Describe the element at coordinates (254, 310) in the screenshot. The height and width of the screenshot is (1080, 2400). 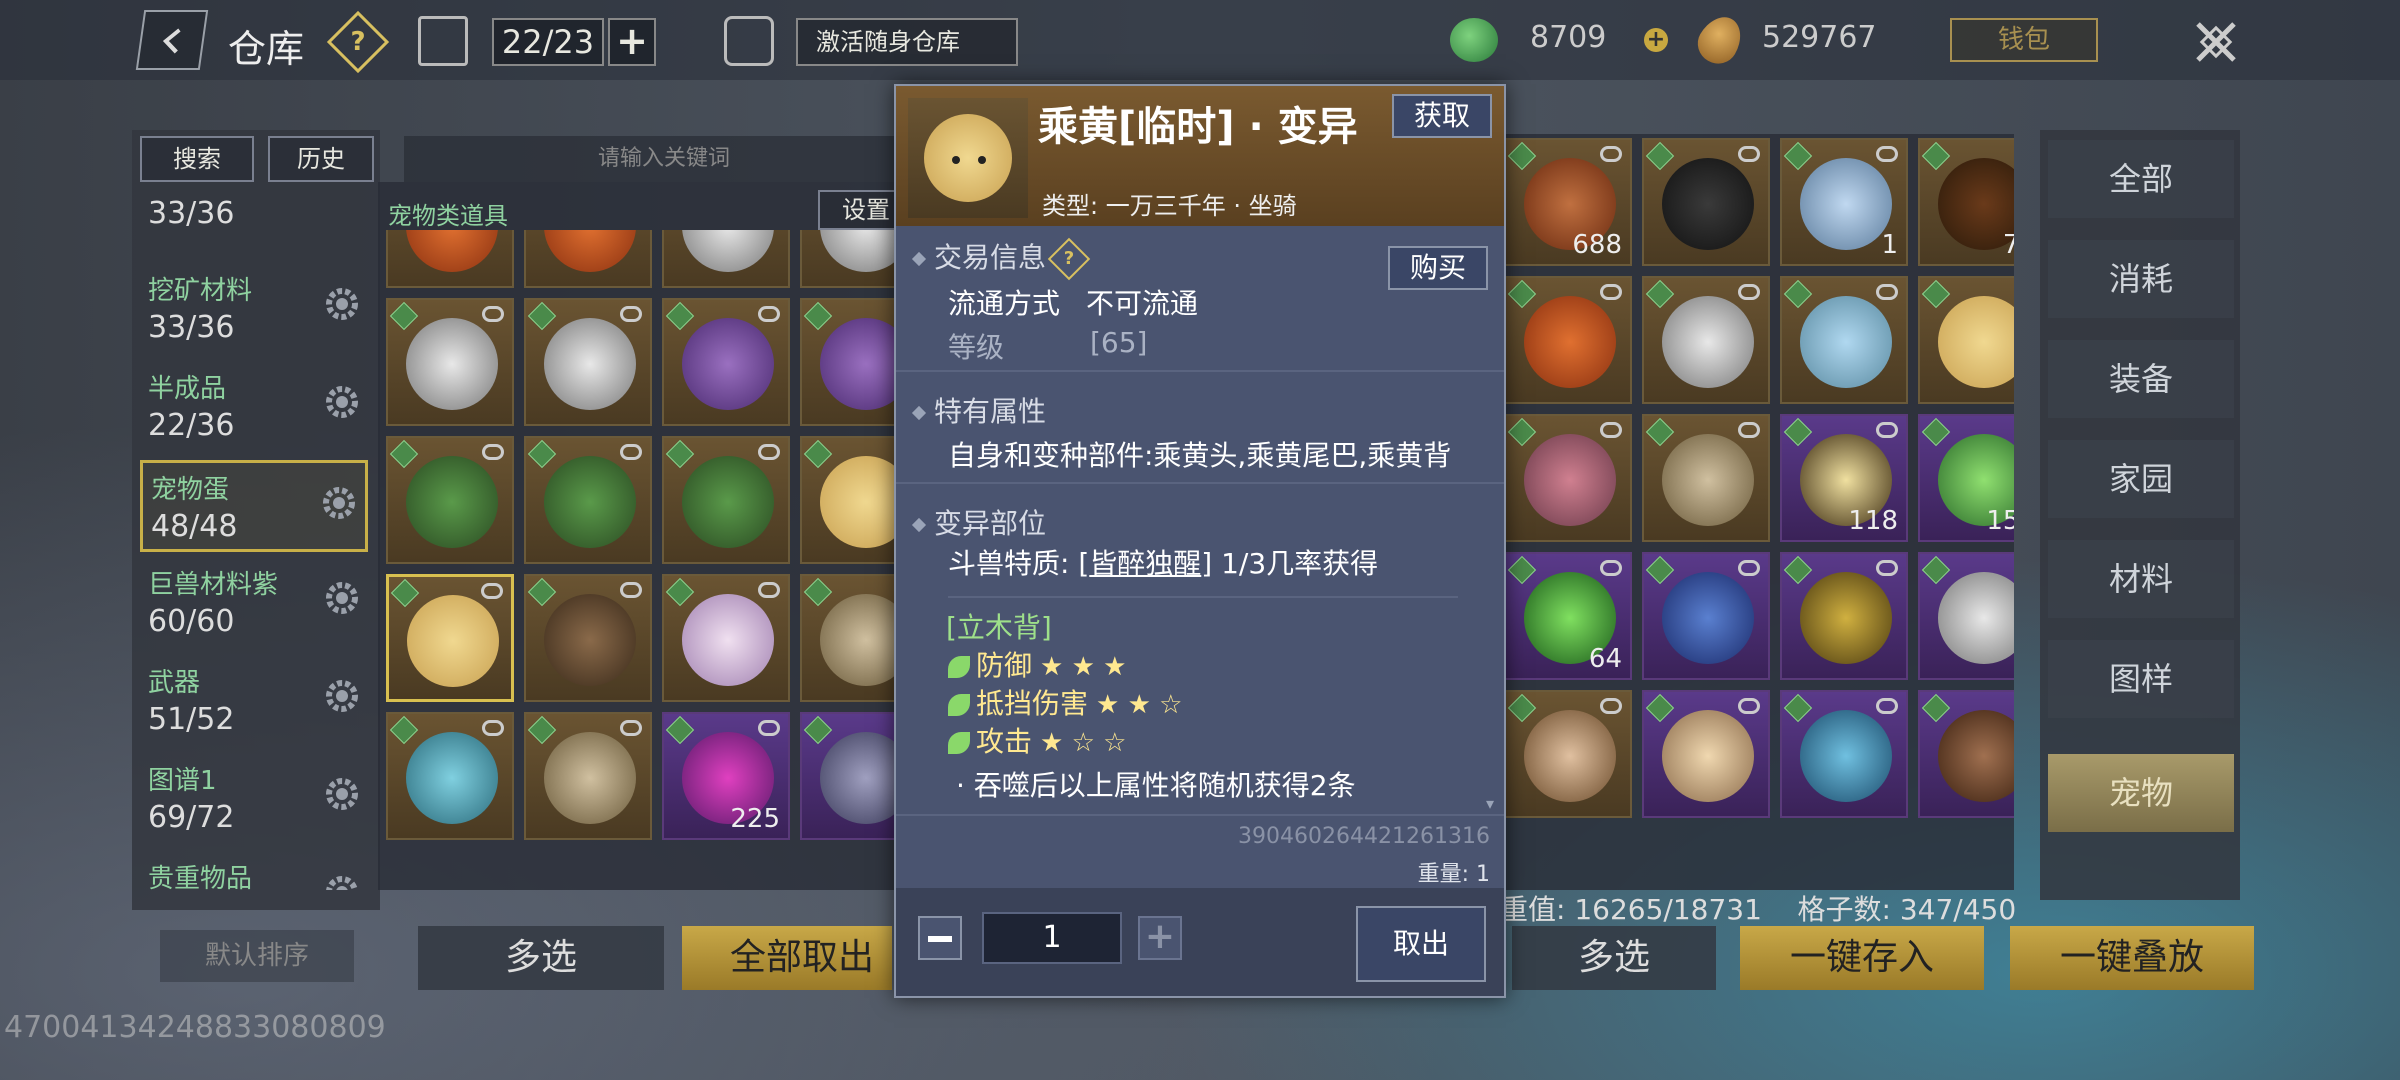
I see `category-item-mining: 挖矿材料 33/36` at that location.